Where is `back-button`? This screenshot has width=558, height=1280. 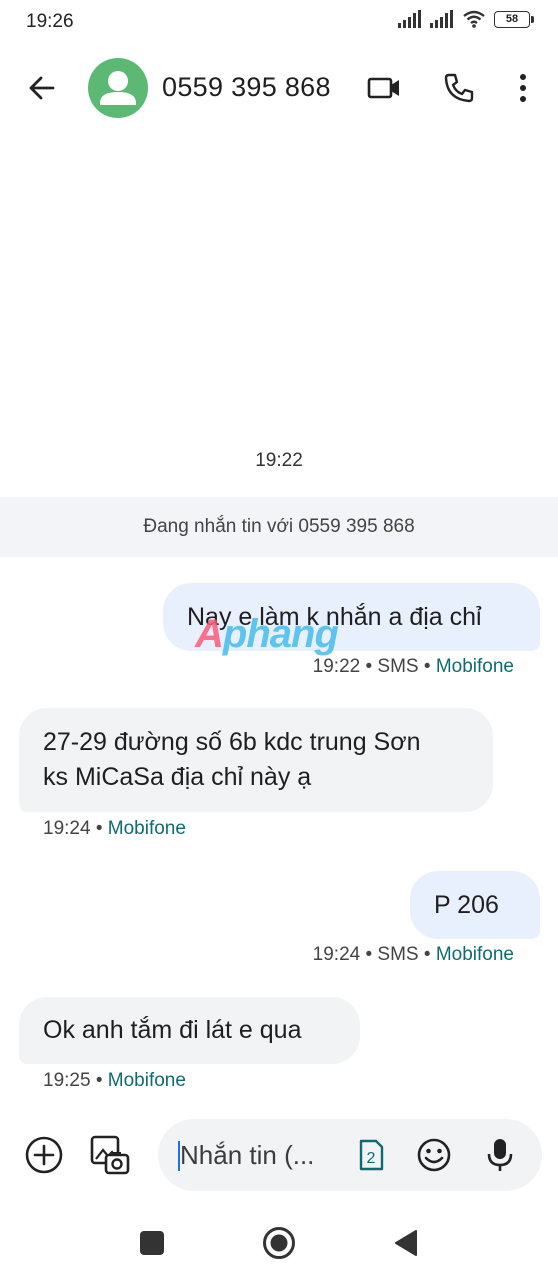 back-button is located at coordinates (42, 88).